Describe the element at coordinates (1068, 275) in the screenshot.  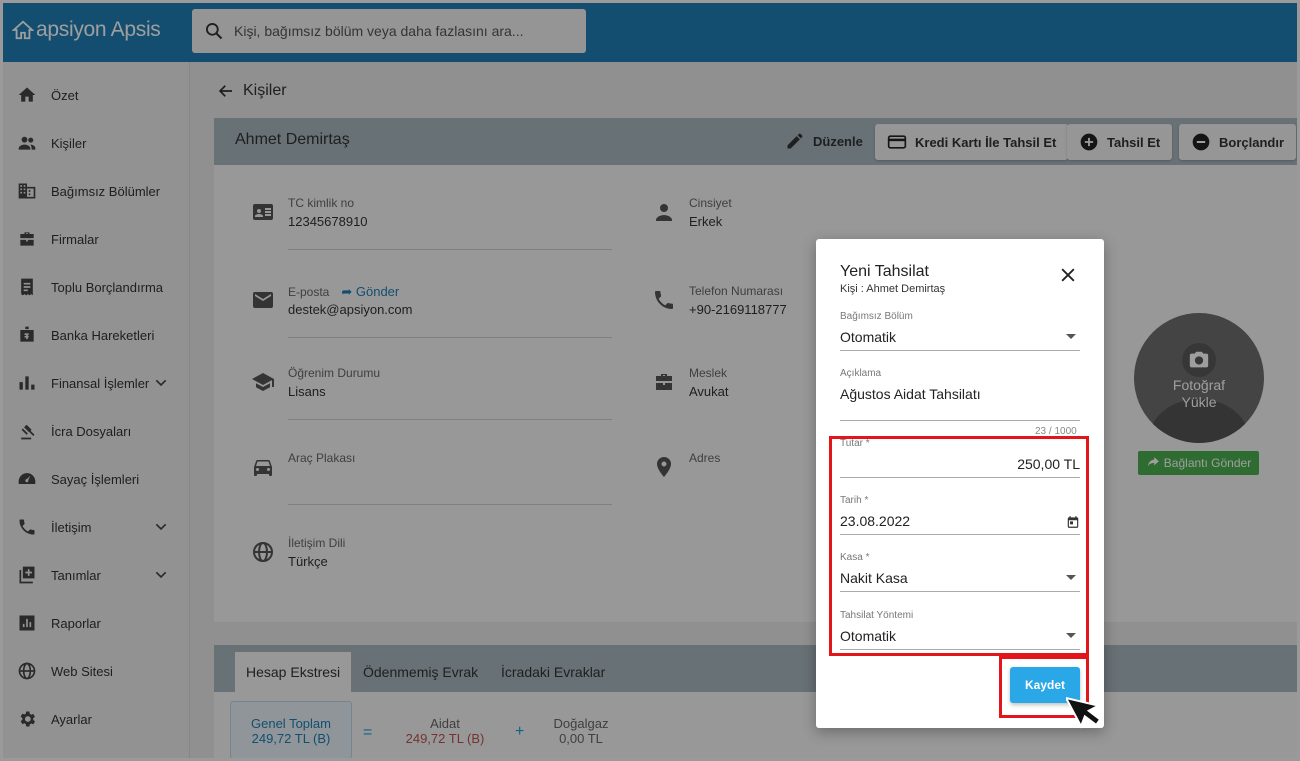
I see `close-icon` at that location.